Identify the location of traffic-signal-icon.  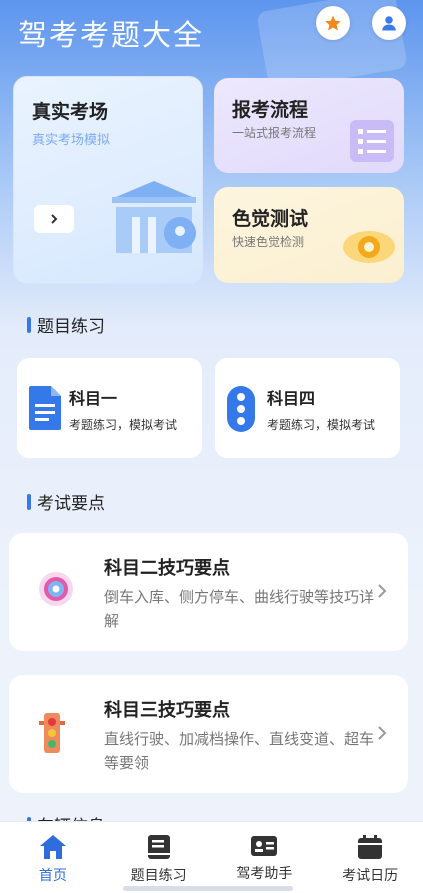
(52, 733).